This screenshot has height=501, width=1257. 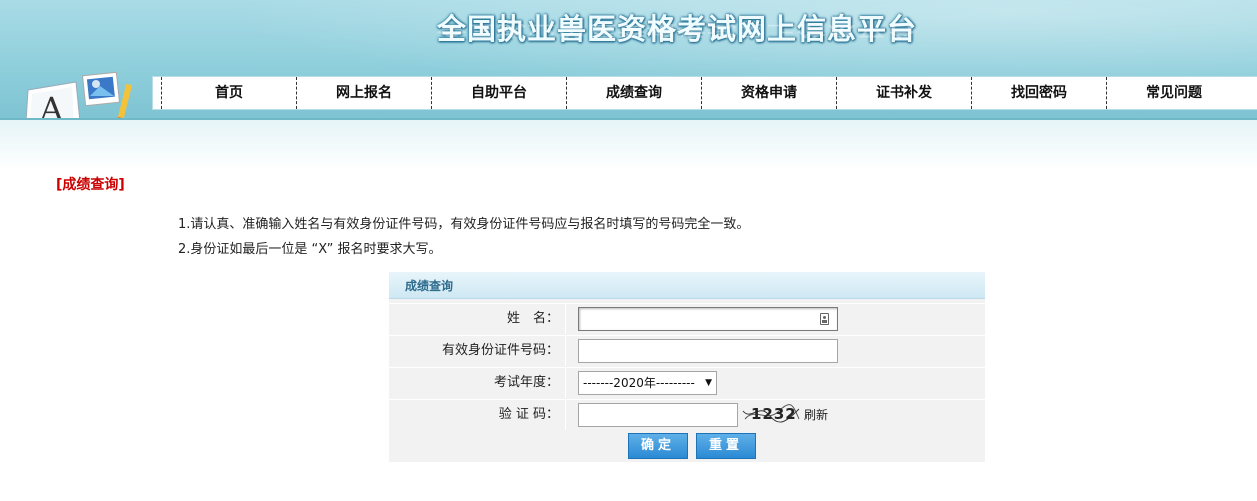 What do you see at coordinates (498, 93) in the screenshot?
I see `nav-item-self-service: 自助平台` at bounding box center [498, 93].